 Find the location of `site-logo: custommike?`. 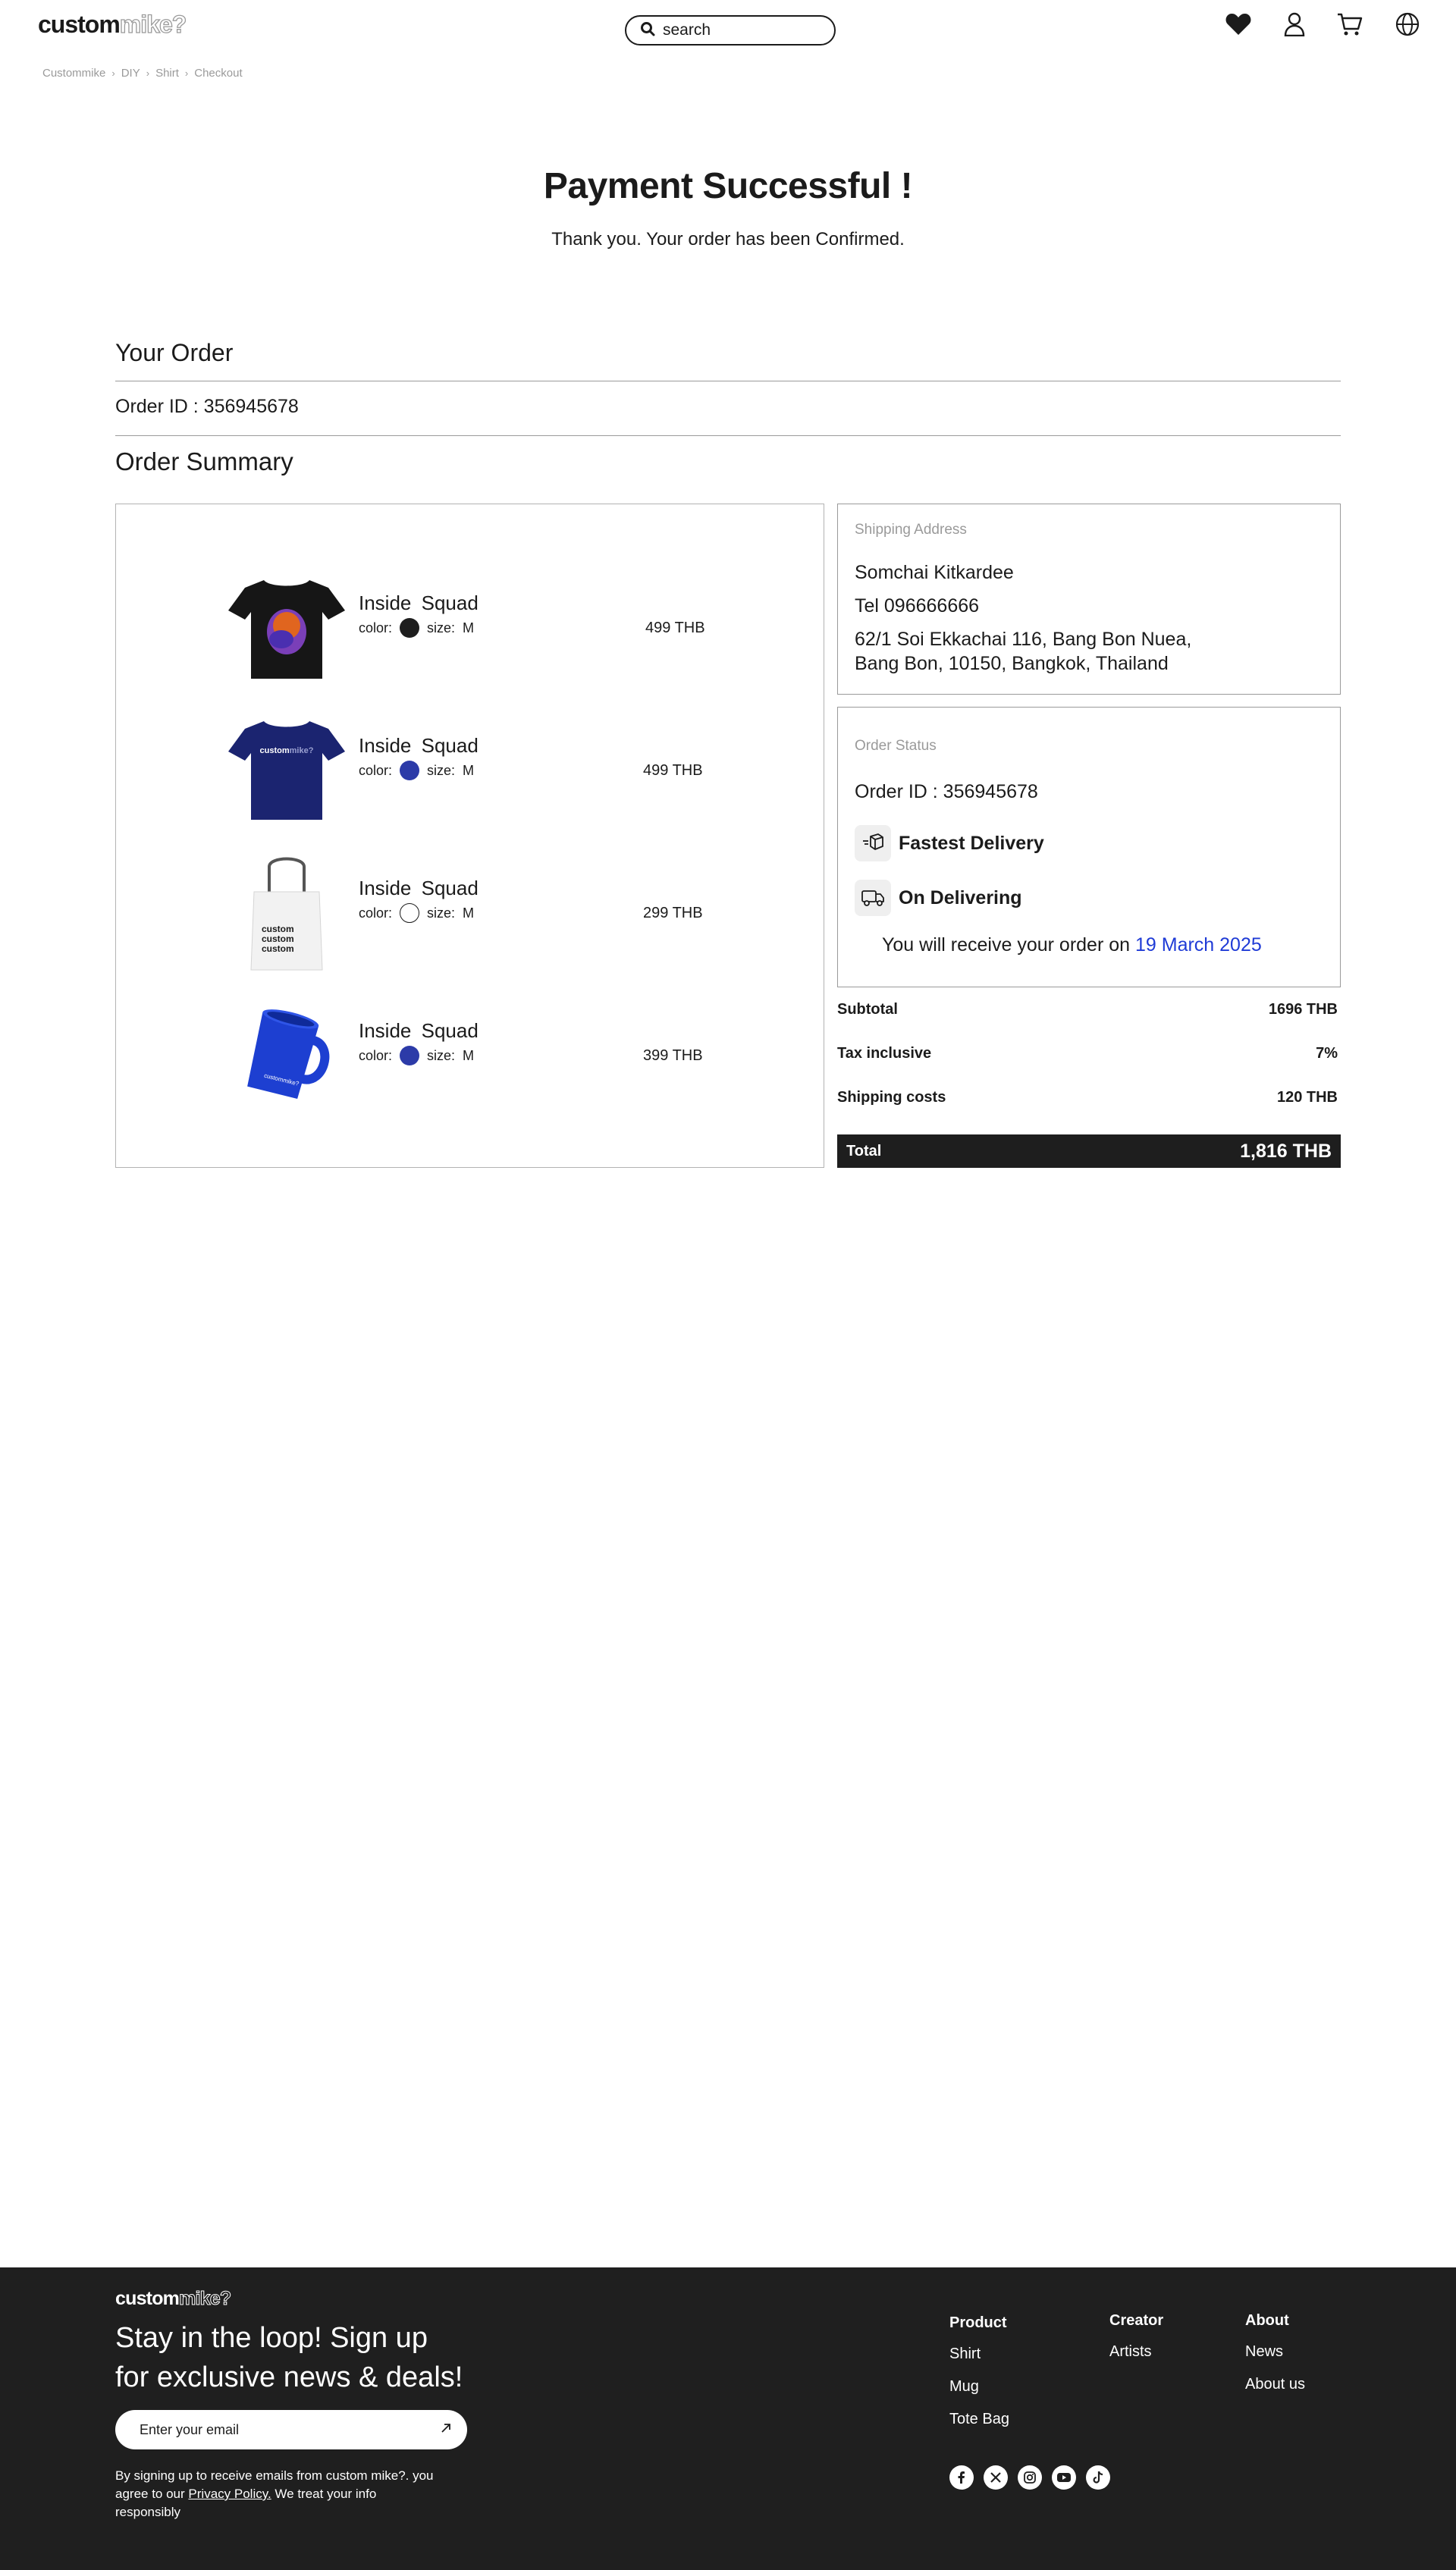

site-logo: custommike? is located at coordinates (112, 24).